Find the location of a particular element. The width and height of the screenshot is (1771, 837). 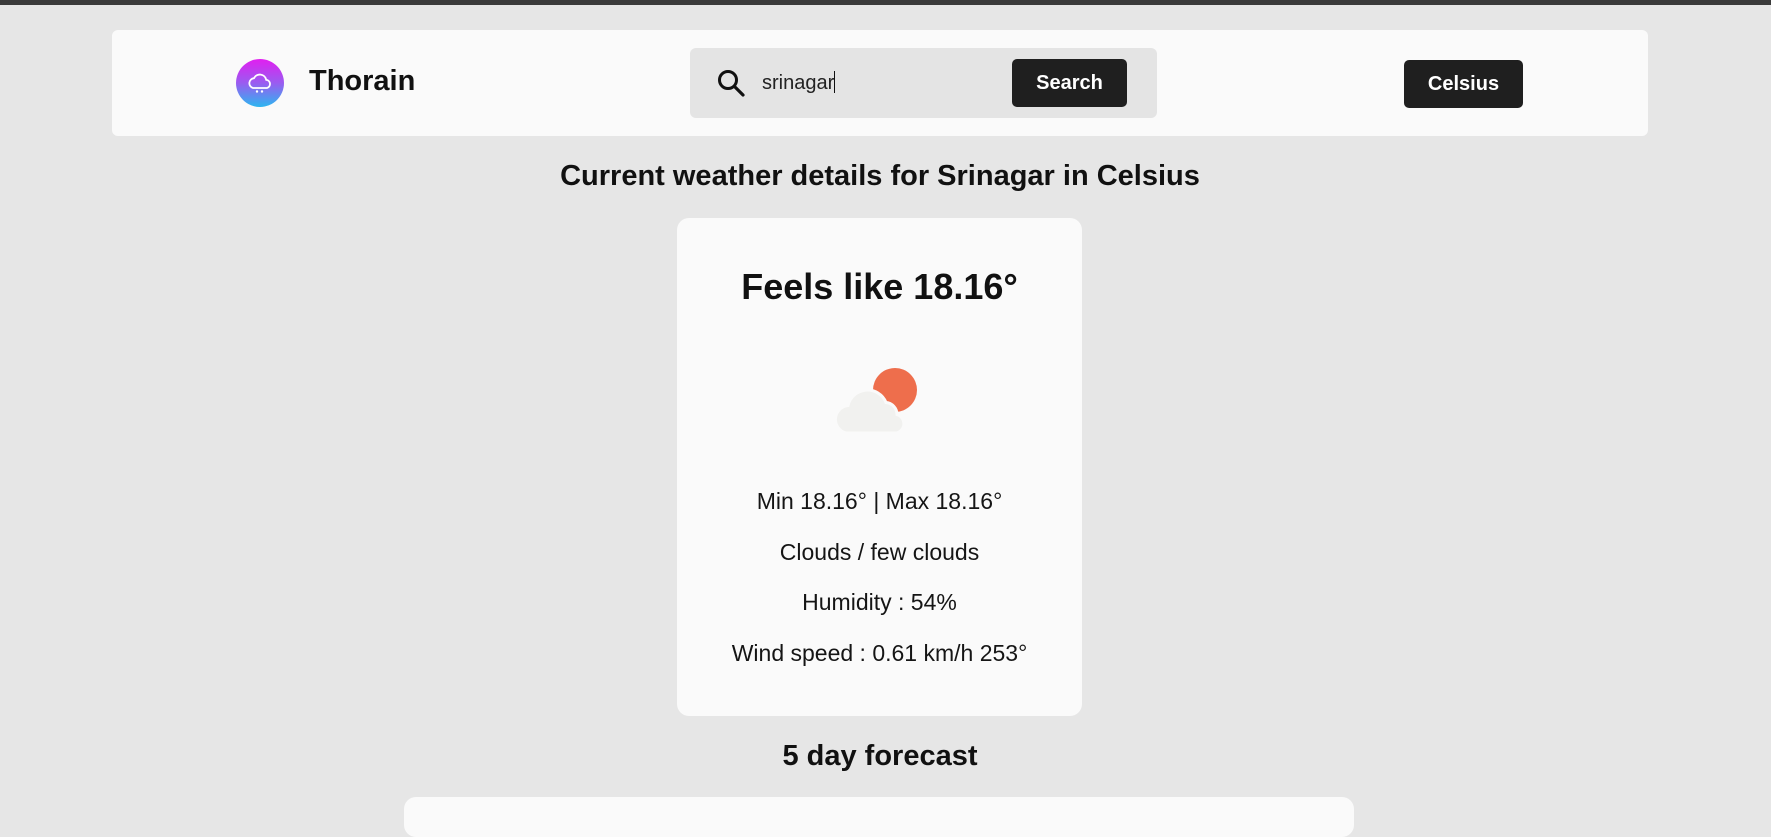

text-caret is located at coordinates (834, 82).